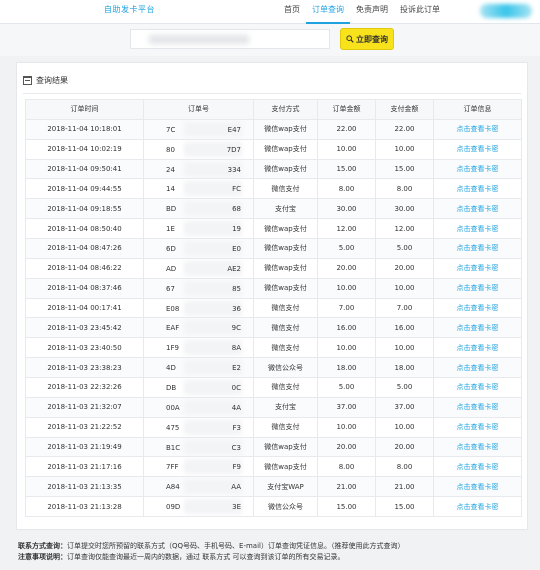  I want to click on order-id-prefix: 24, so click(170, 169).